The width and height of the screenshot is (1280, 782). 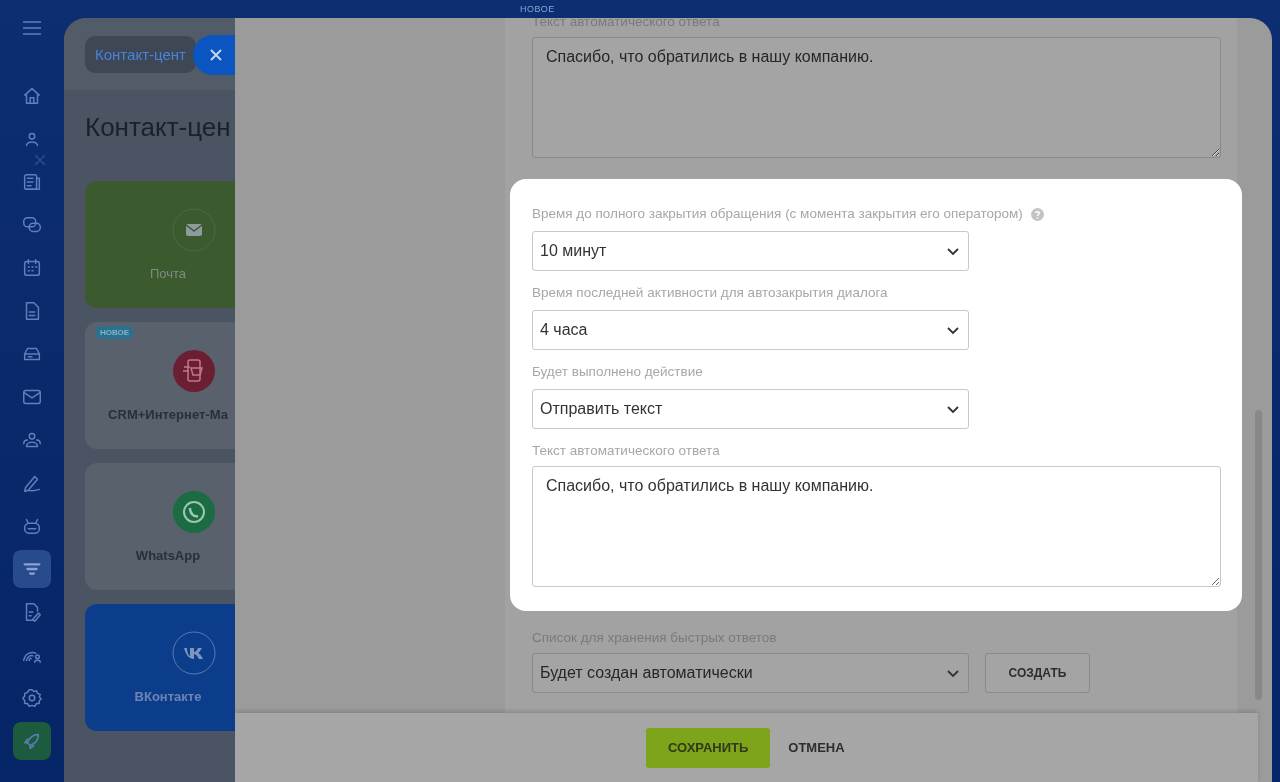 I want to click on select-field: Отправить текст, so click(x=750, y=409).